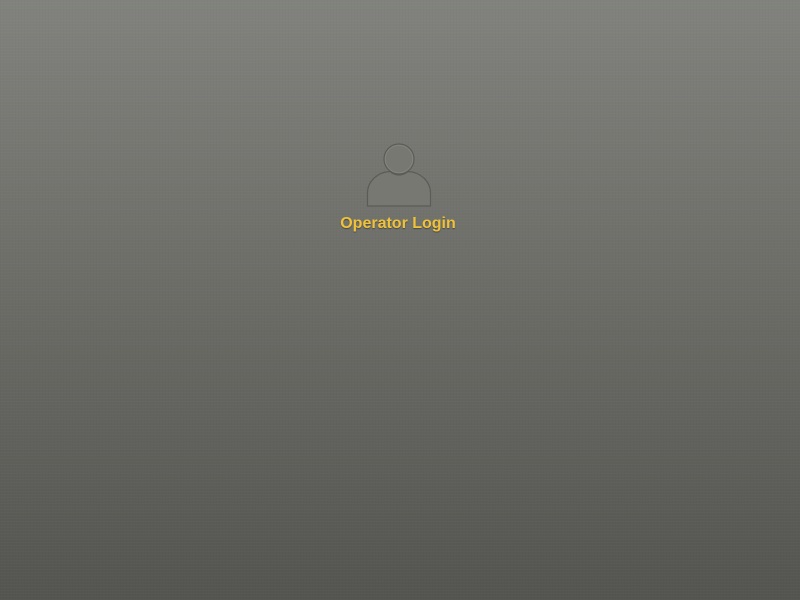  I want to click on user-silhouette-icon, so click(399, 174).